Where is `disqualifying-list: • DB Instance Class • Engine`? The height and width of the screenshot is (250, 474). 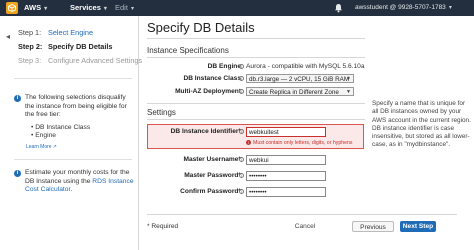
disqualifying-list: • DB Instance Class • Engine is located at coordinates (83, 132).